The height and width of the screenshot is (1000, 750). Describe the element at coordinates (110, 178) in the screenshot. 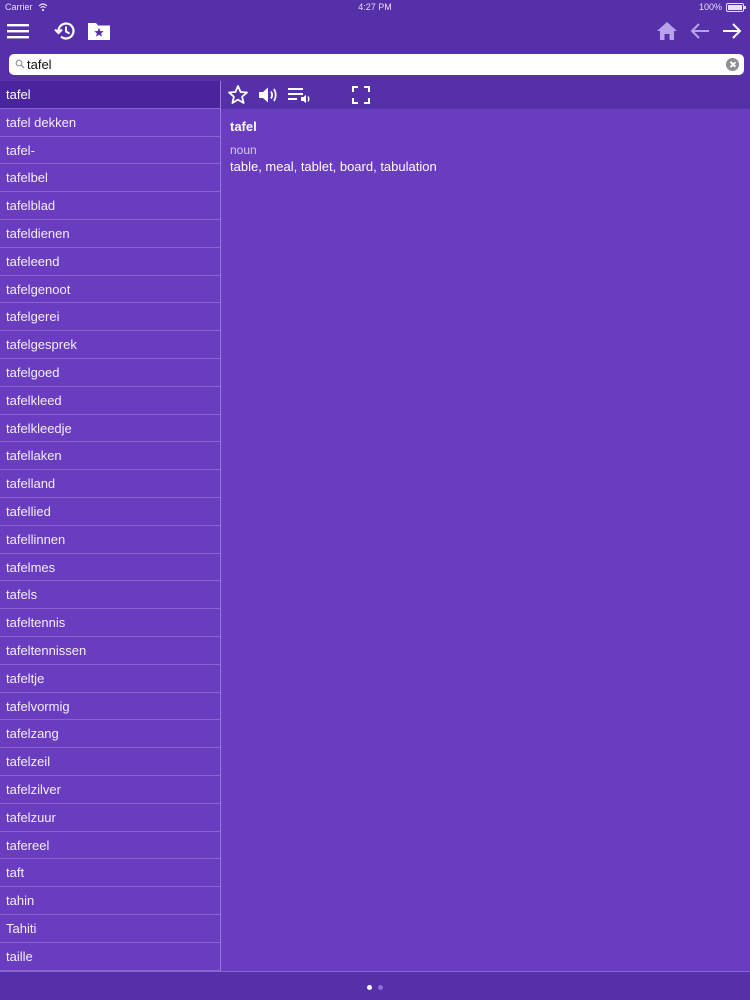

I see `word-list-item: tafelbel` at that location.